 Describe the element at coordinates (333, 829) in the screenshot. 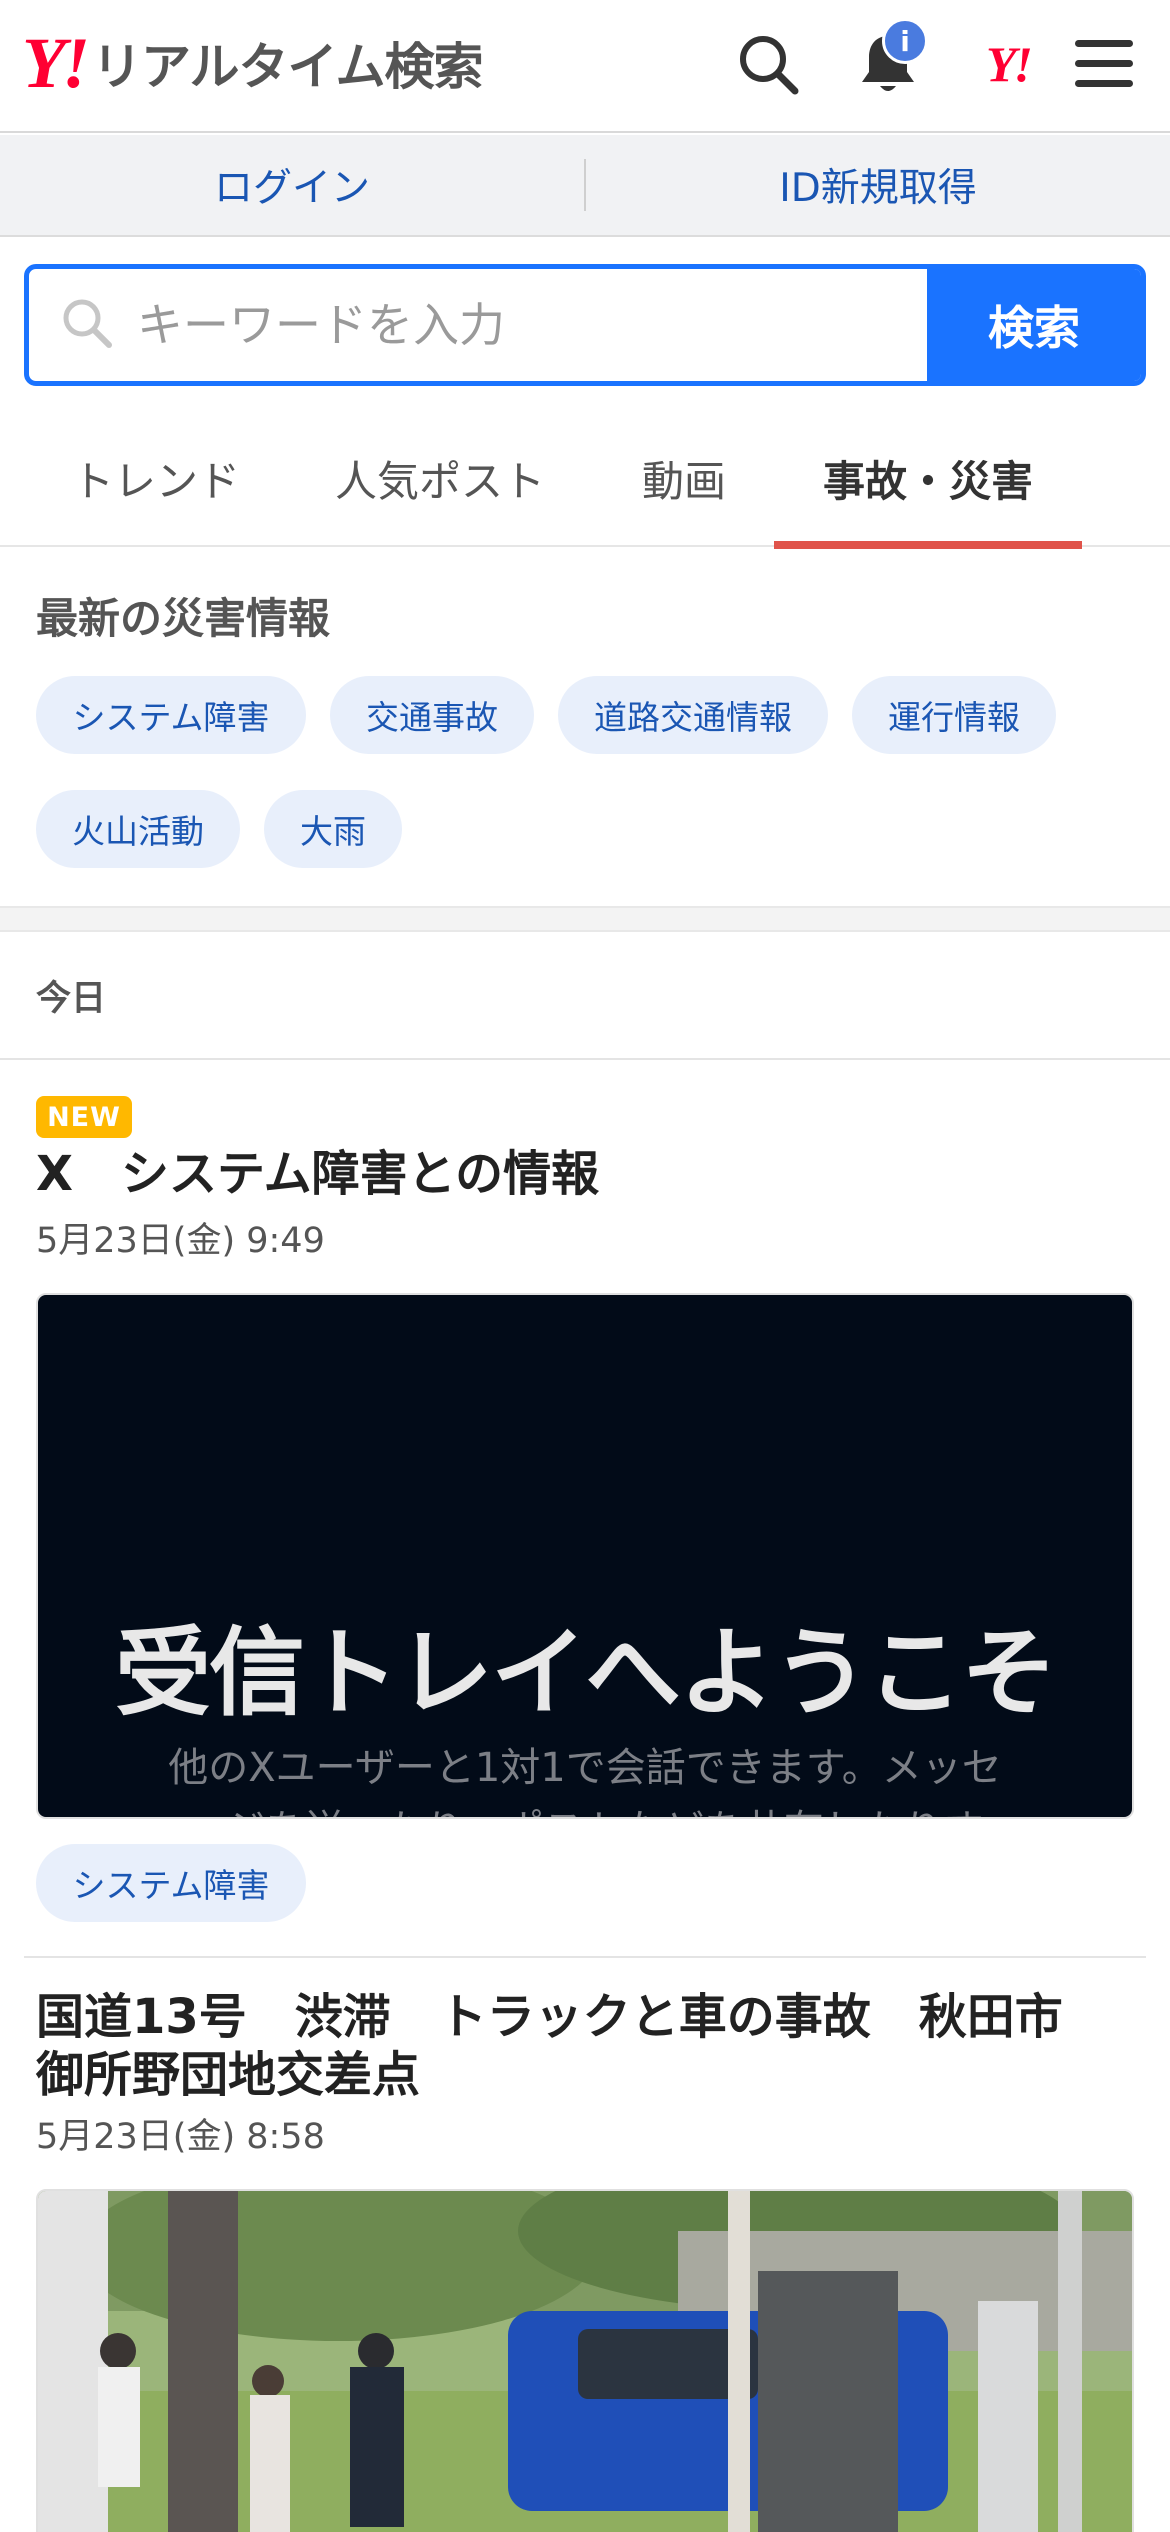

I see `chip-heavy-rain: 大雨` at that location.